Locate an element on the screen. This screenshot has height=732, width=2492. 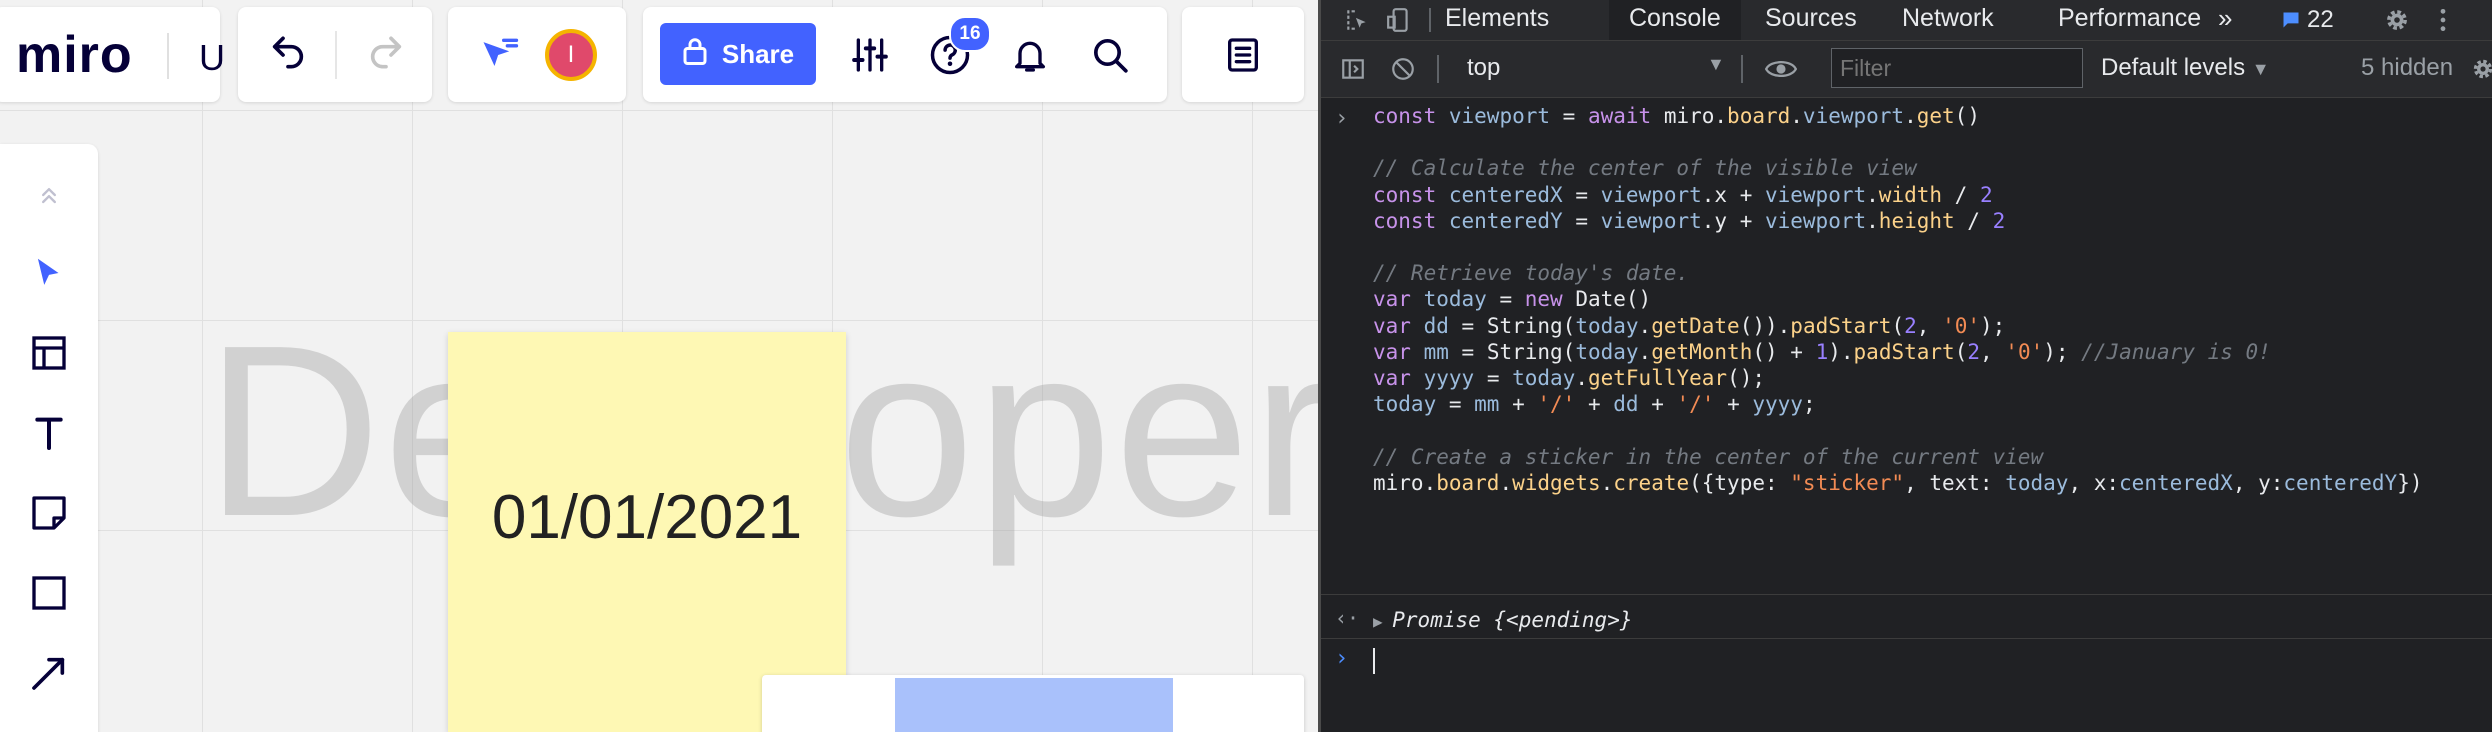
tab-performance: Performance is located at coordinates (2129, 20).